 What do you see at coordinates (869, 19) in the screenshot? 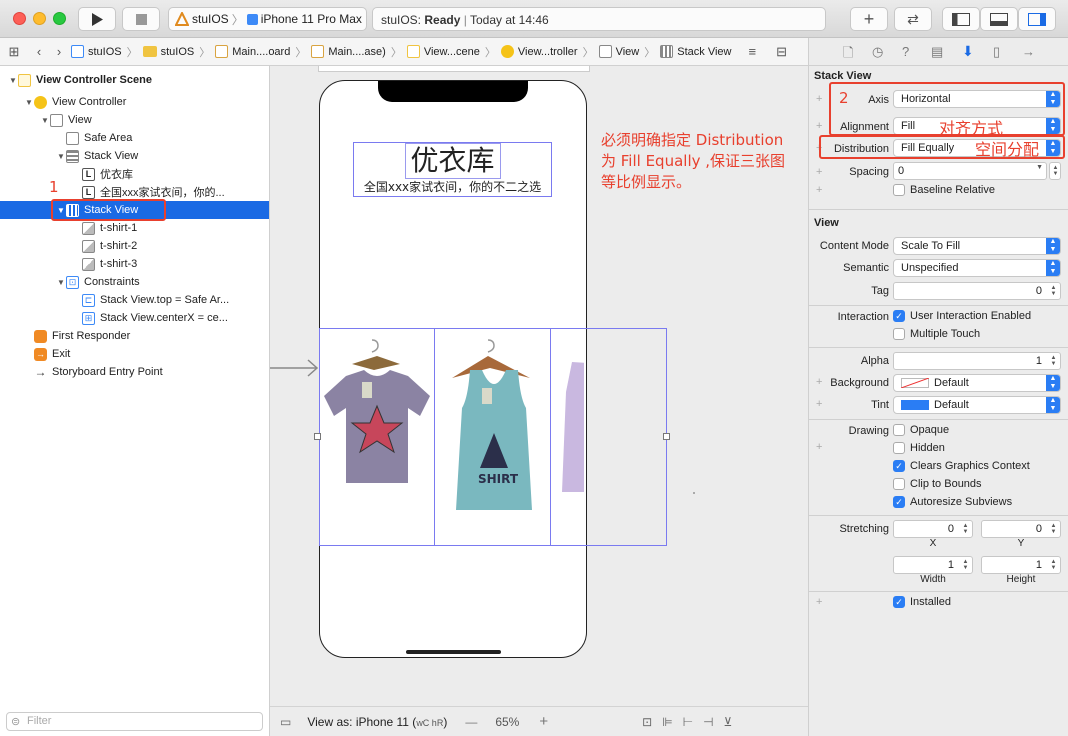
I see `library-button: +` at bounding box center [869, 19].